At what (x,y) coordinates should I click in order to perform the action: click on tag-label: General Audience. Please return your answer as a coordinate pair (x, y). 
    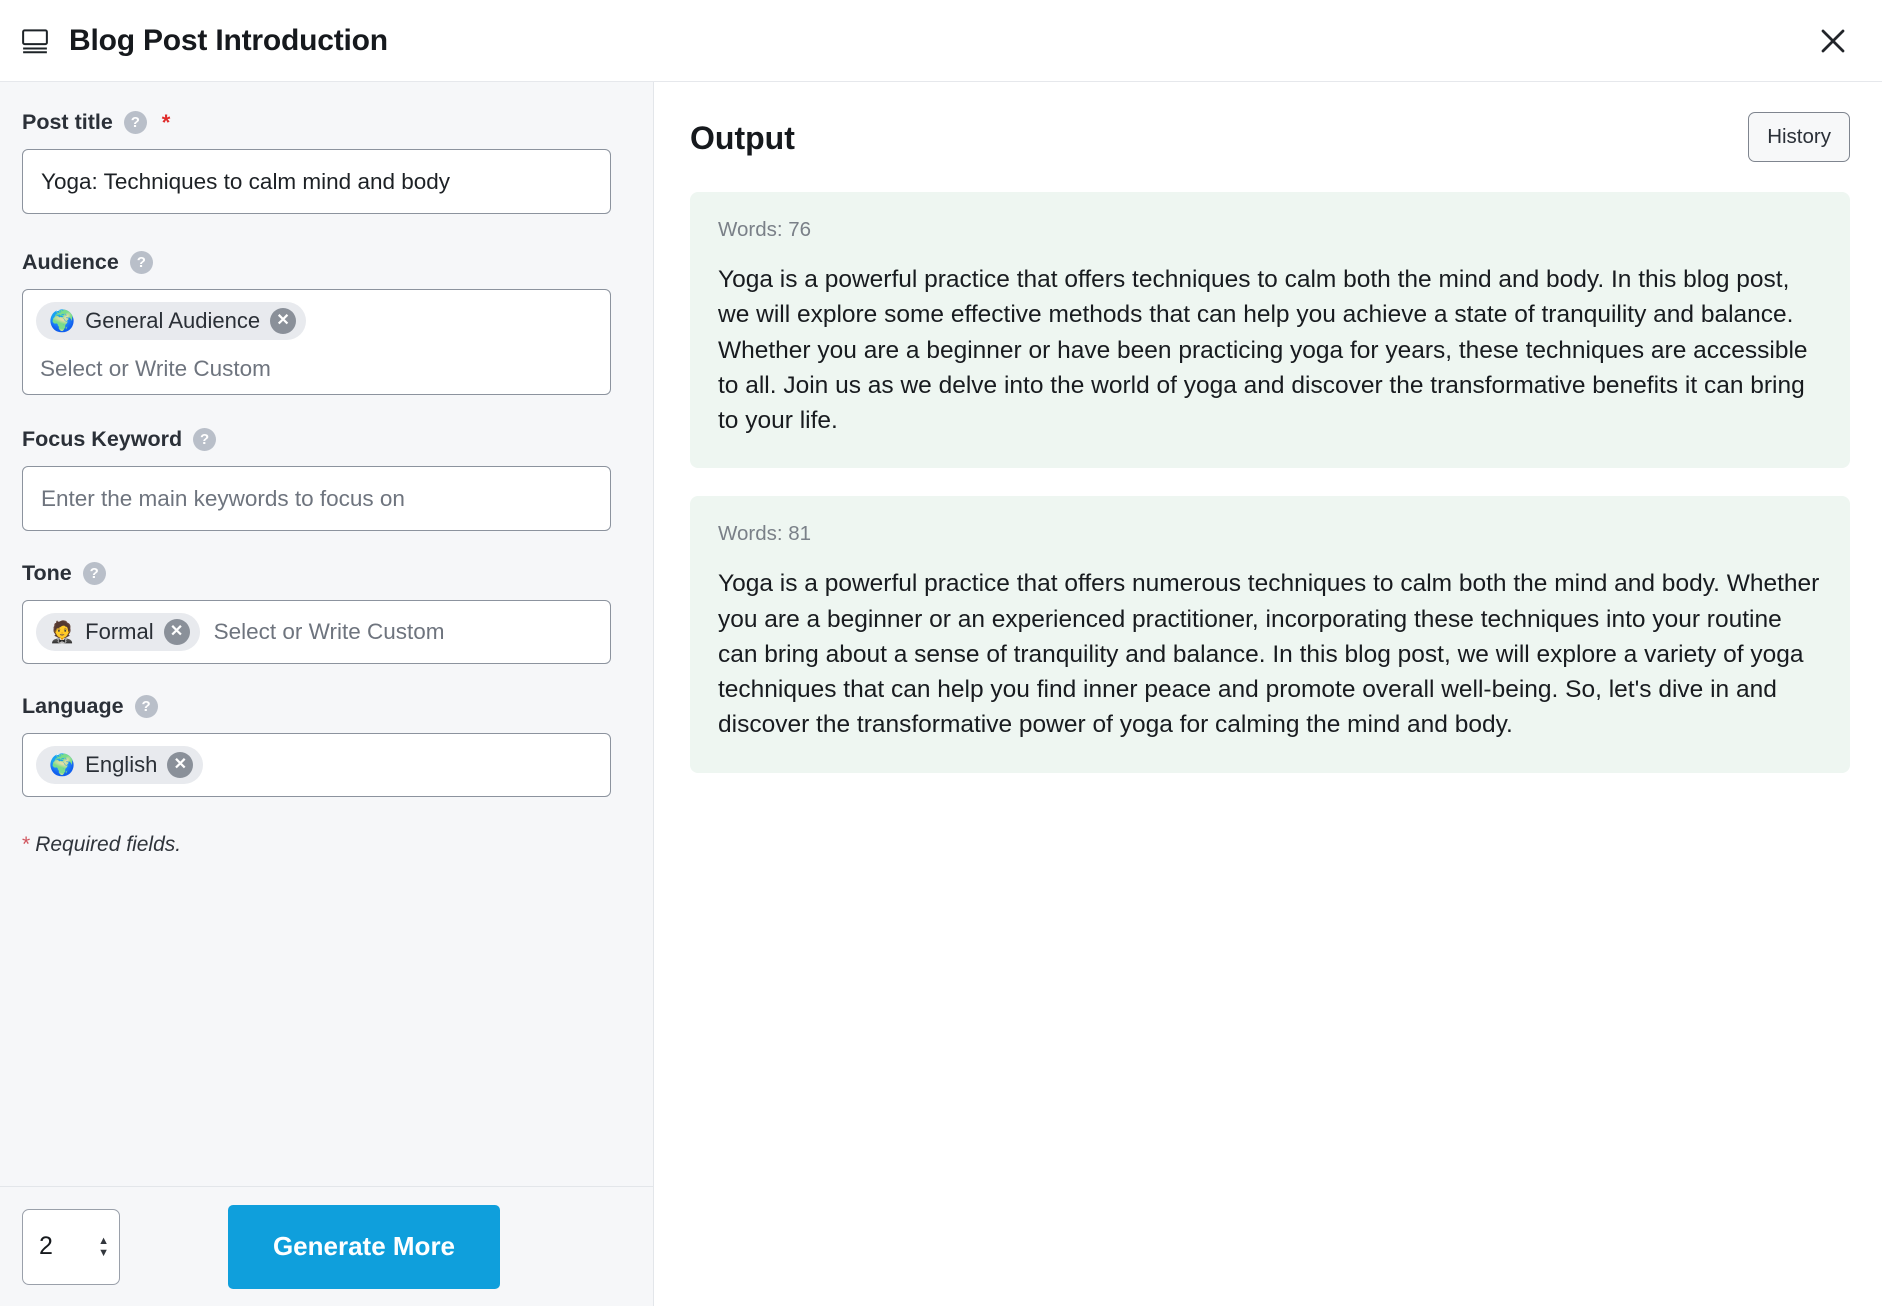
    Looking at the image, I should click on (173, 320).